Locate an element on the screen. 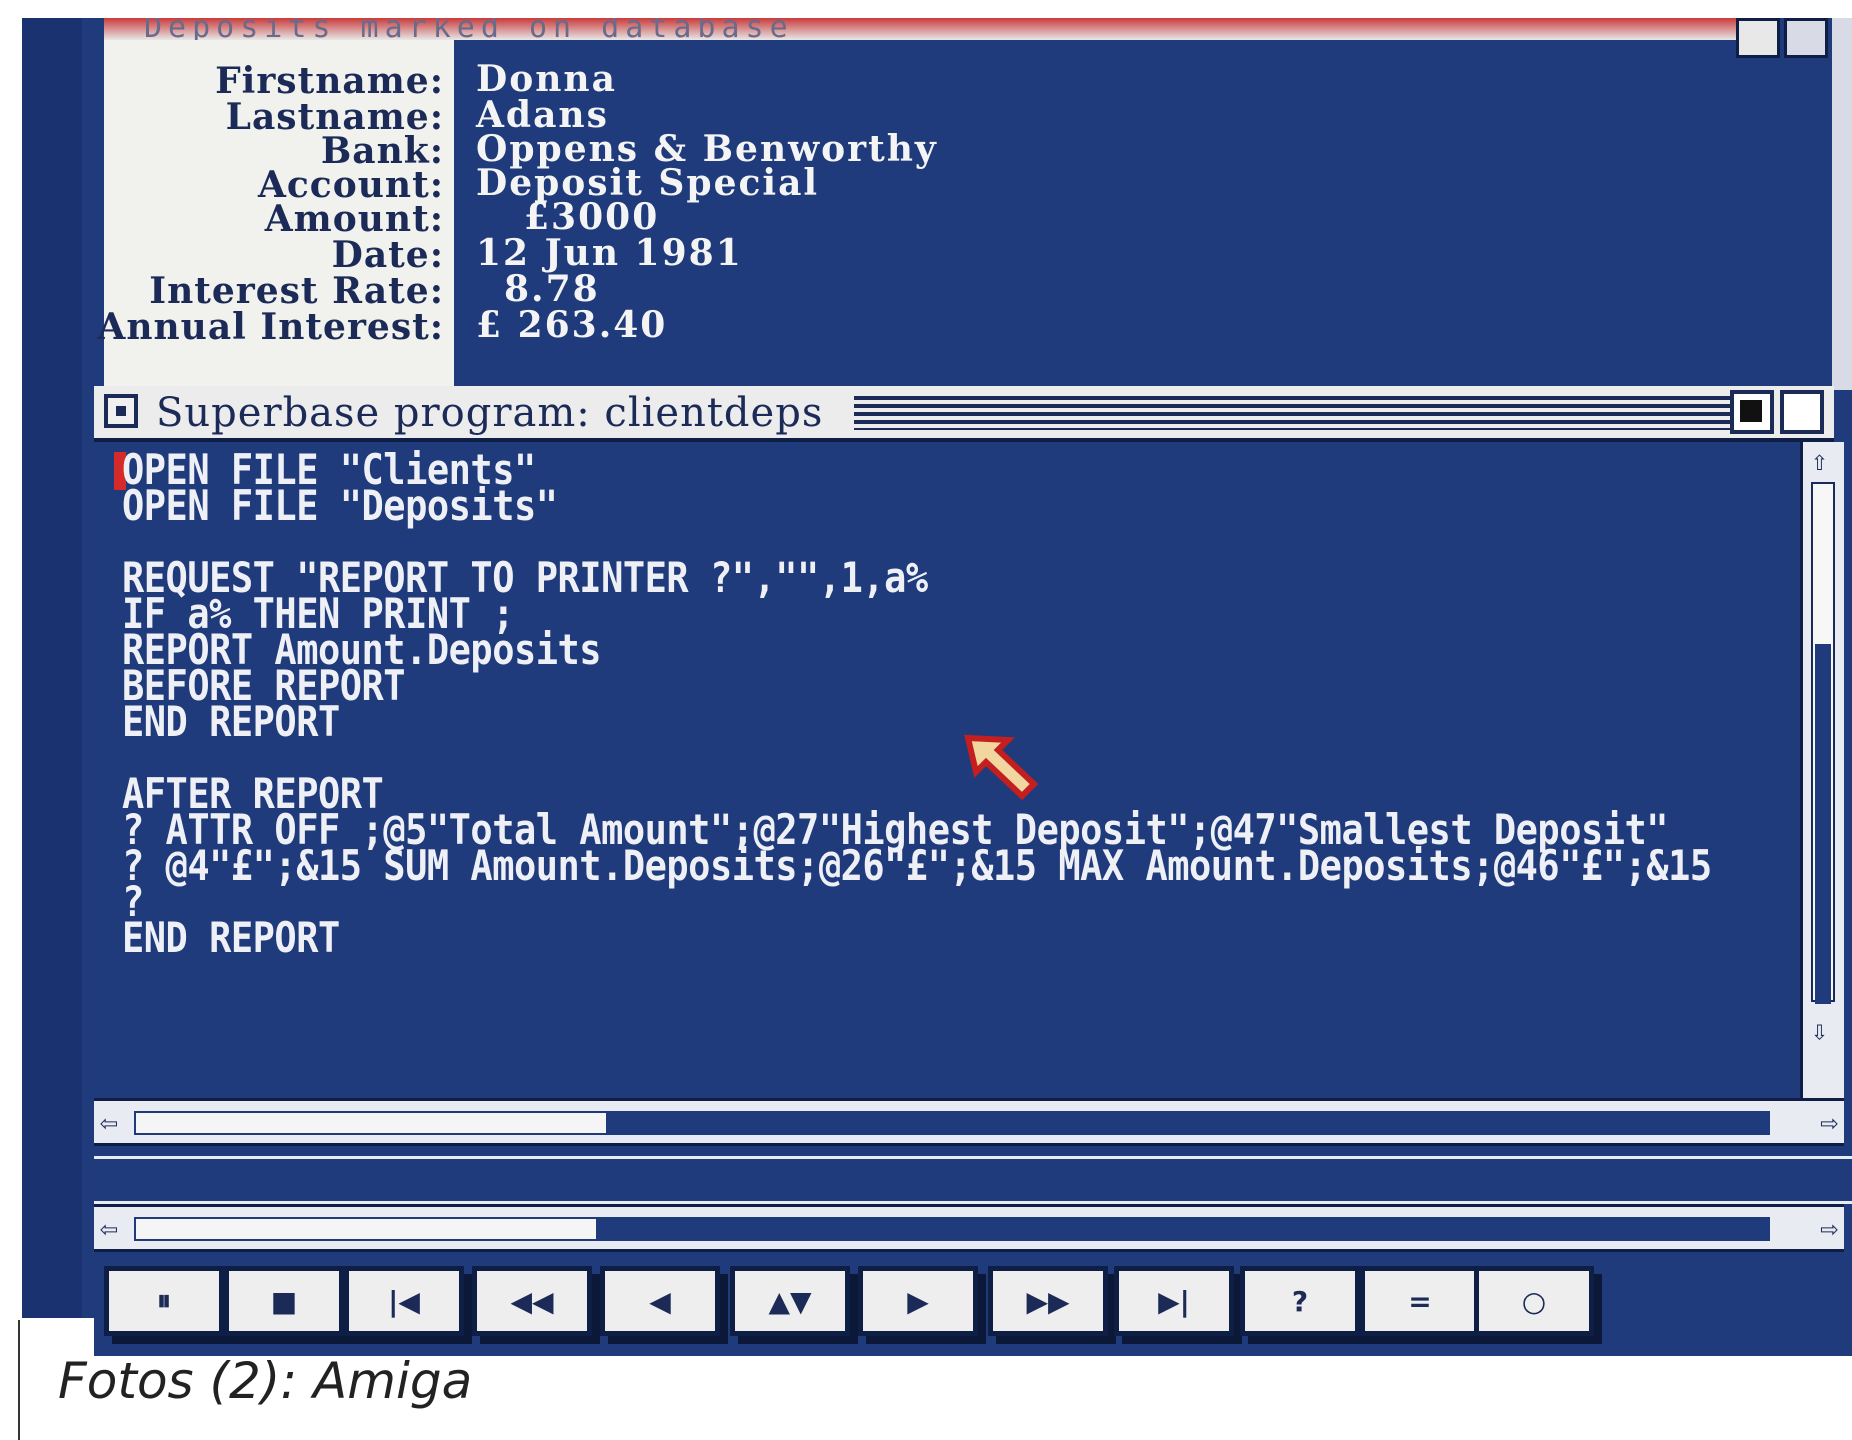 The height and width of the screenshot is (1440, 1852). program-window-titlebar: Superbase program: clientdeps is located at coordinates (964, 414).